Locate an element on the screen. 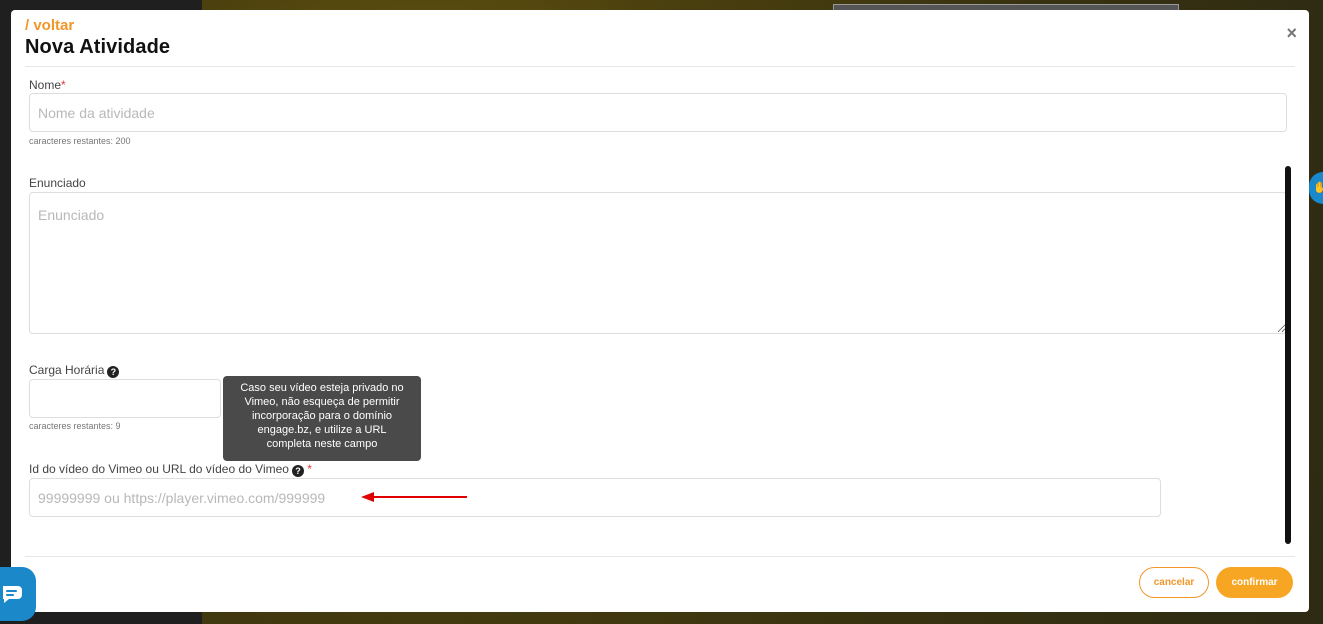 The width and height of the screenshot is (1323, 624). vimeo-url-input is located at coordinates (595, 497).